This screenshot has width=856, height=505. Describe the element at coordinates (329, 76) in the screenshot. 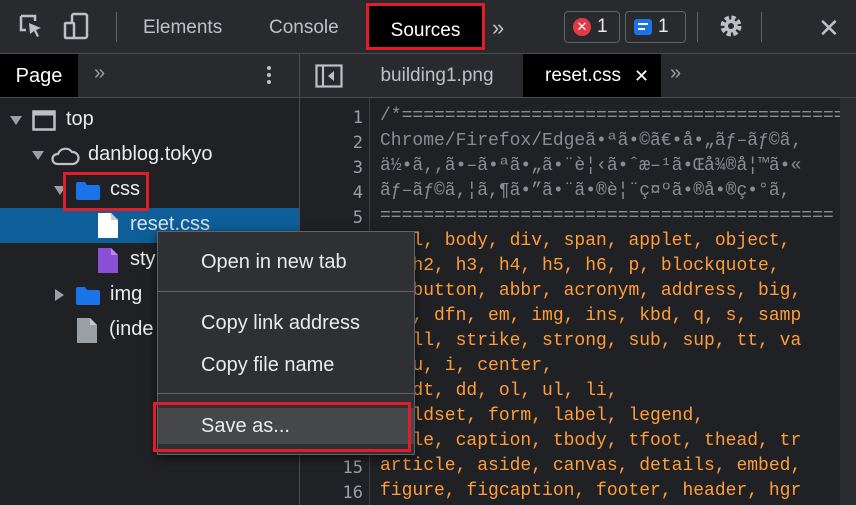

I see `toggle-navigator-icon` at that location.